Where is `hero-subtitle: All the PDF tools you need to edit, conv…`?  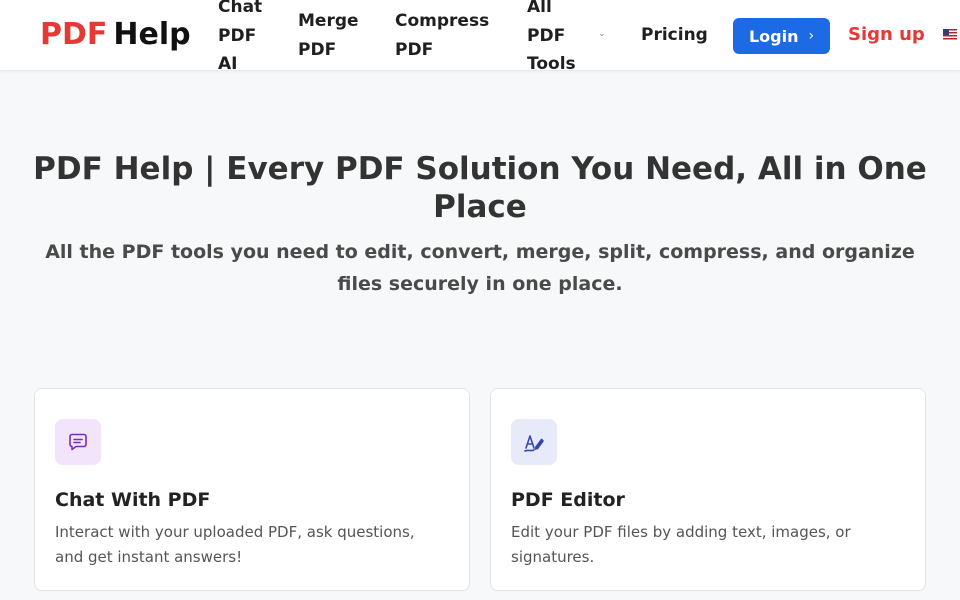 hero-subtitle: All the PDF tools you need to edit, conv… is located at coordinates (480, 268).